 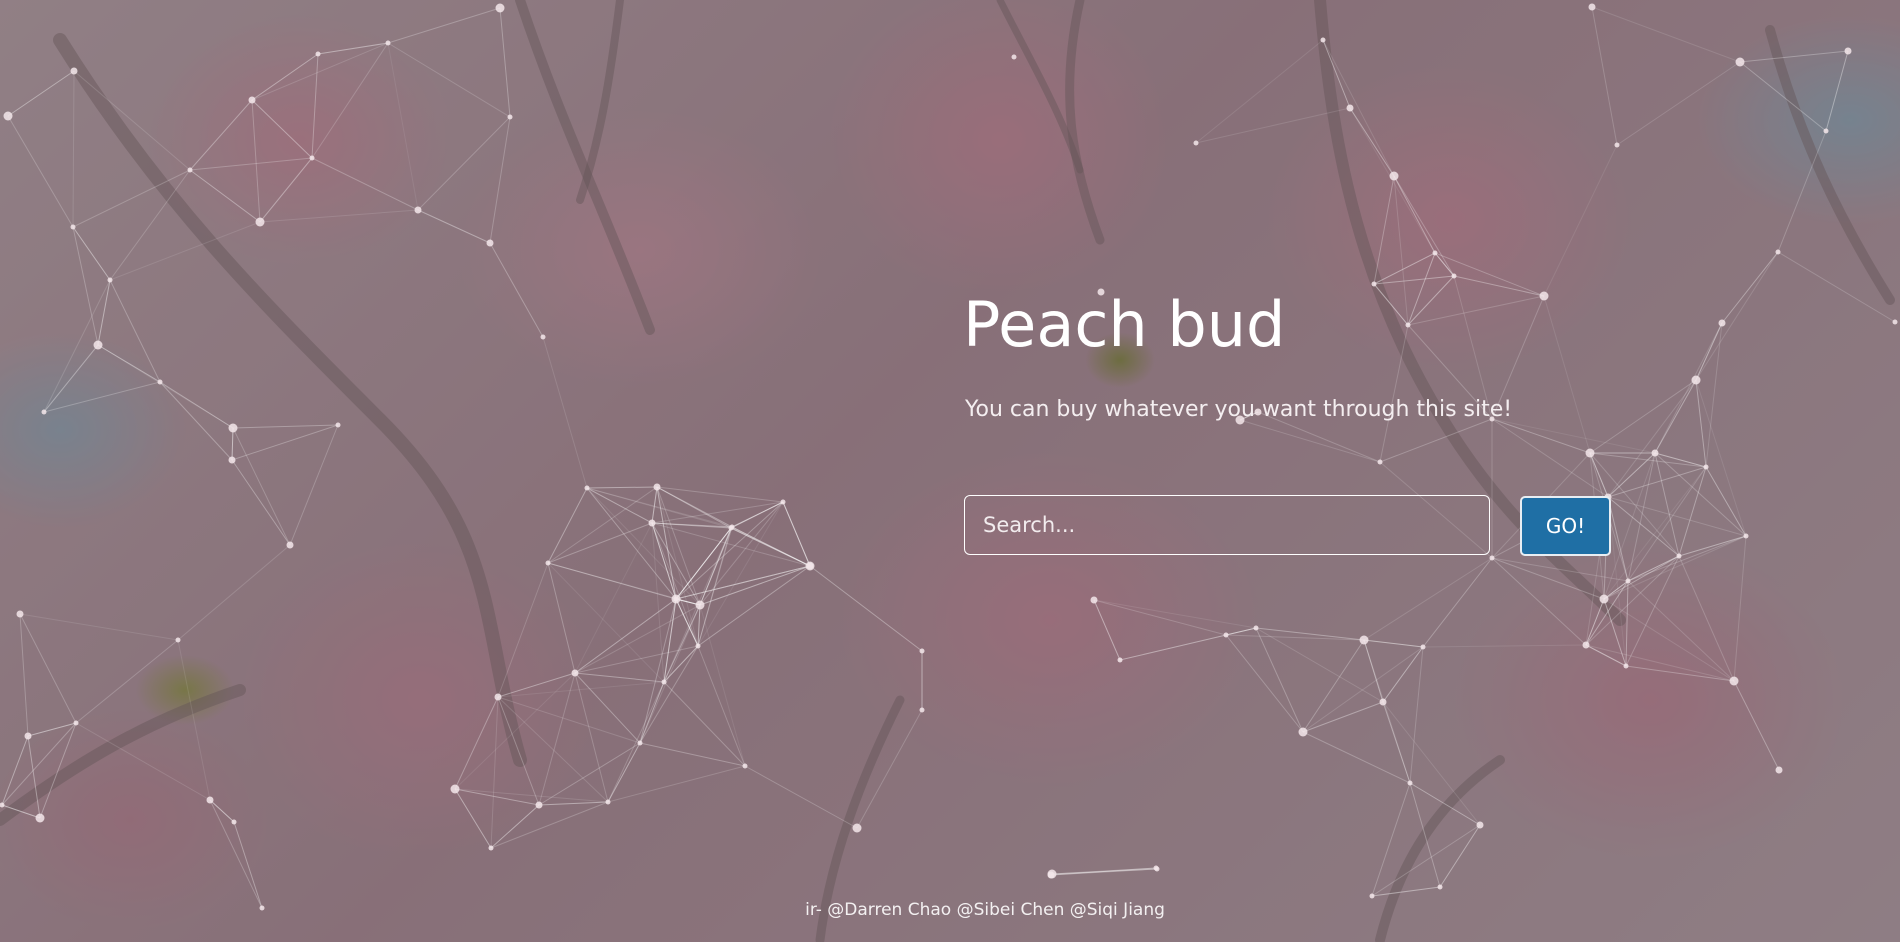 I want to click on search-input, so click(x=1227, y=525).